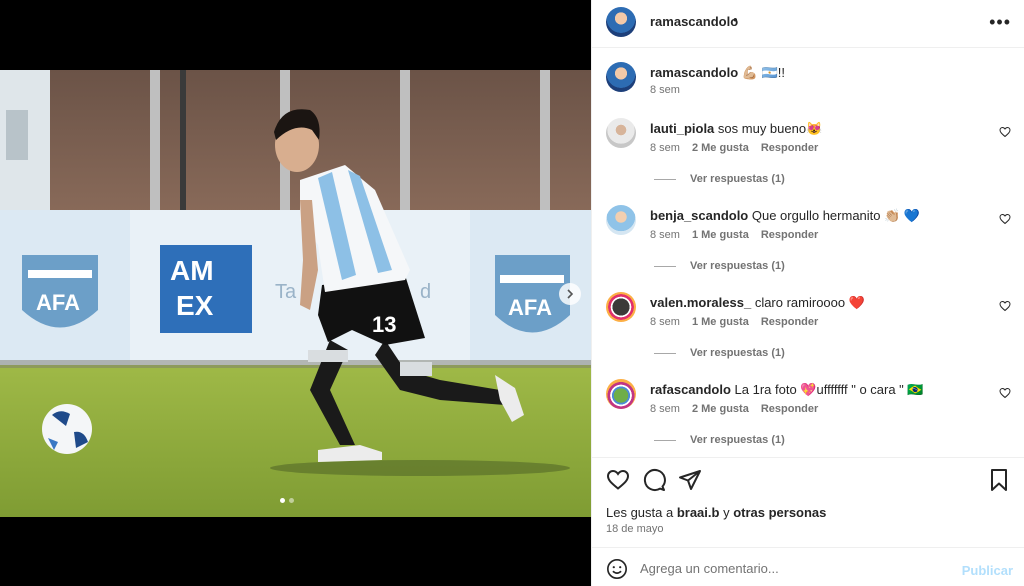  What do you see at coordinates (779, 512) in the screenshot?
I see `other-likers-link: otras personas` at bounding box center [779, 512].